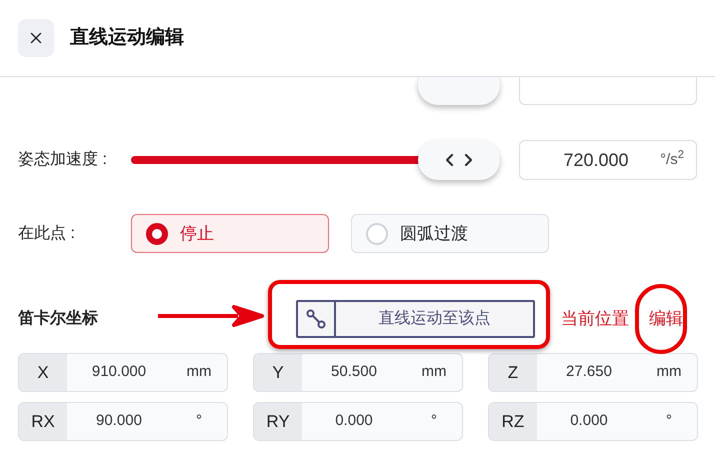  Describe the element at coordinates (358, 421) in the screenshot. I see `coordinate-field: RY 0.000 °` at that location.